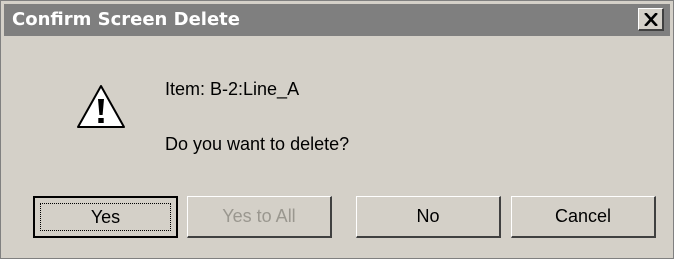 The image size is (676, 261). I want to click on cancel-button-label: Cancel, so click(583, 216).